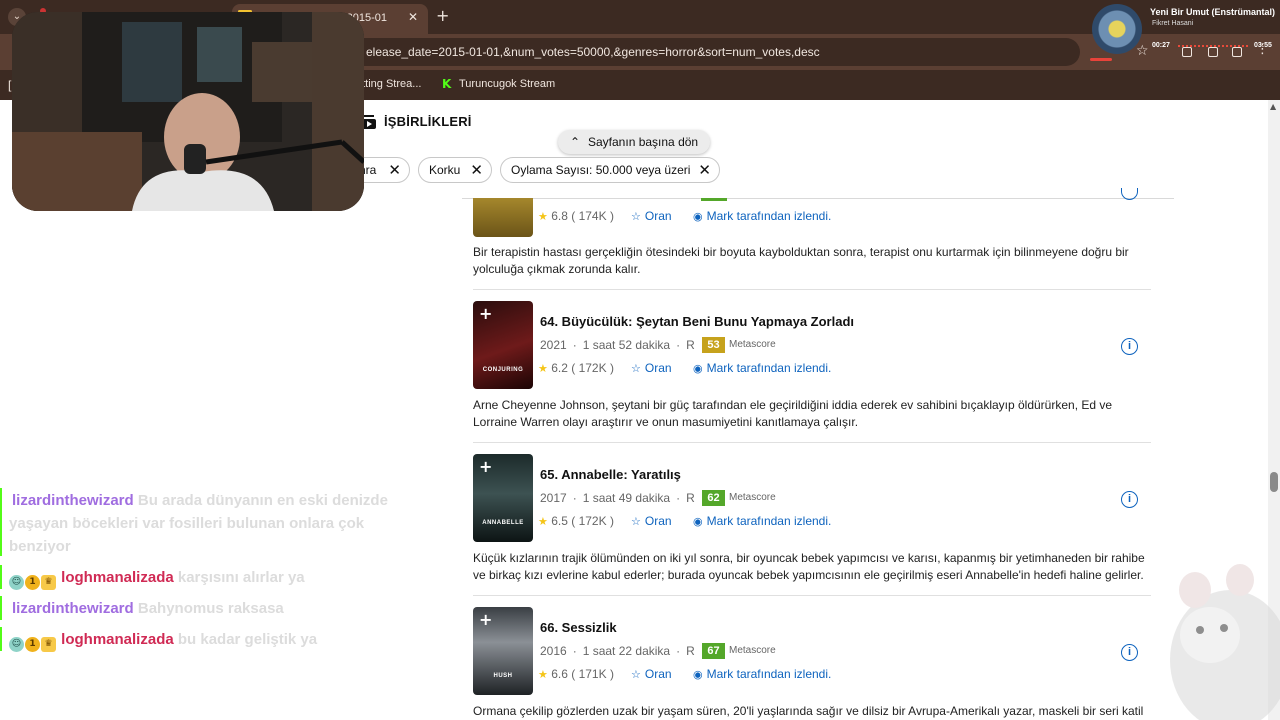 This screenshot has width=1280, height=720. I want to click on album-art, so click(1117, 29).